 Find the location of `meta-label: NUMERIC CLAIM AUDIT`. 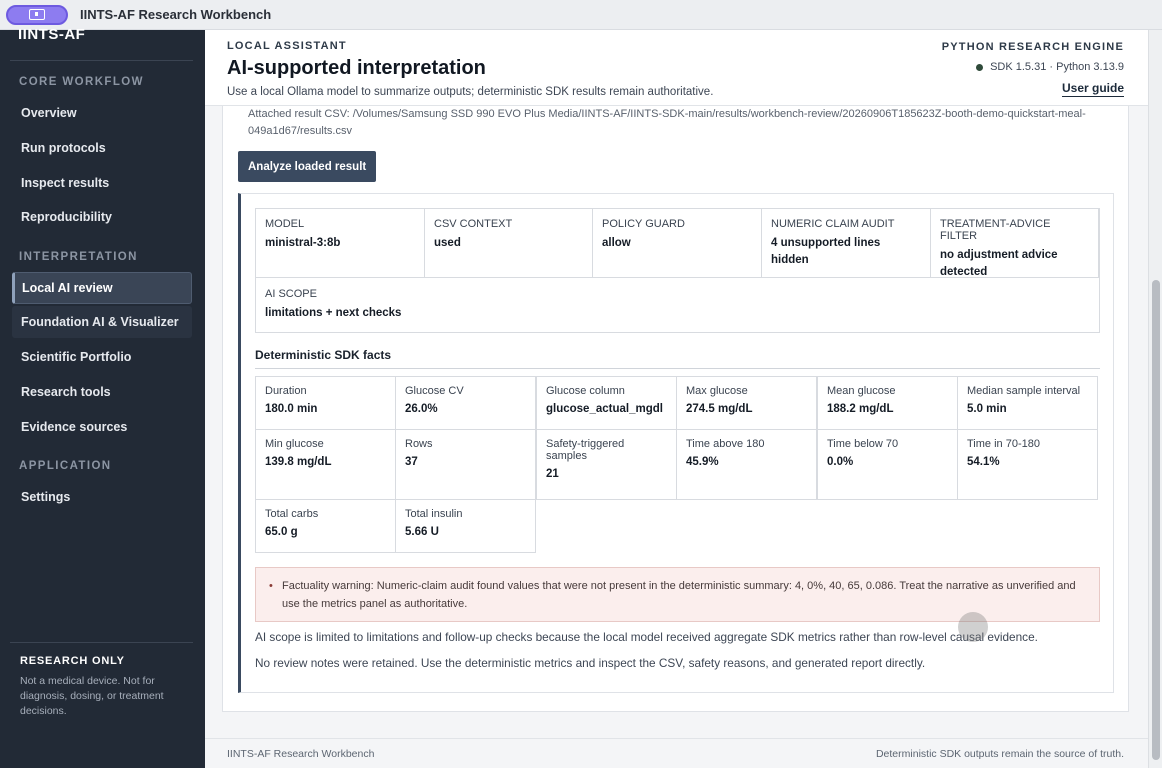

meta-label: NUMERIC CLAIM AUDIT is located at coordinates (833, 224).